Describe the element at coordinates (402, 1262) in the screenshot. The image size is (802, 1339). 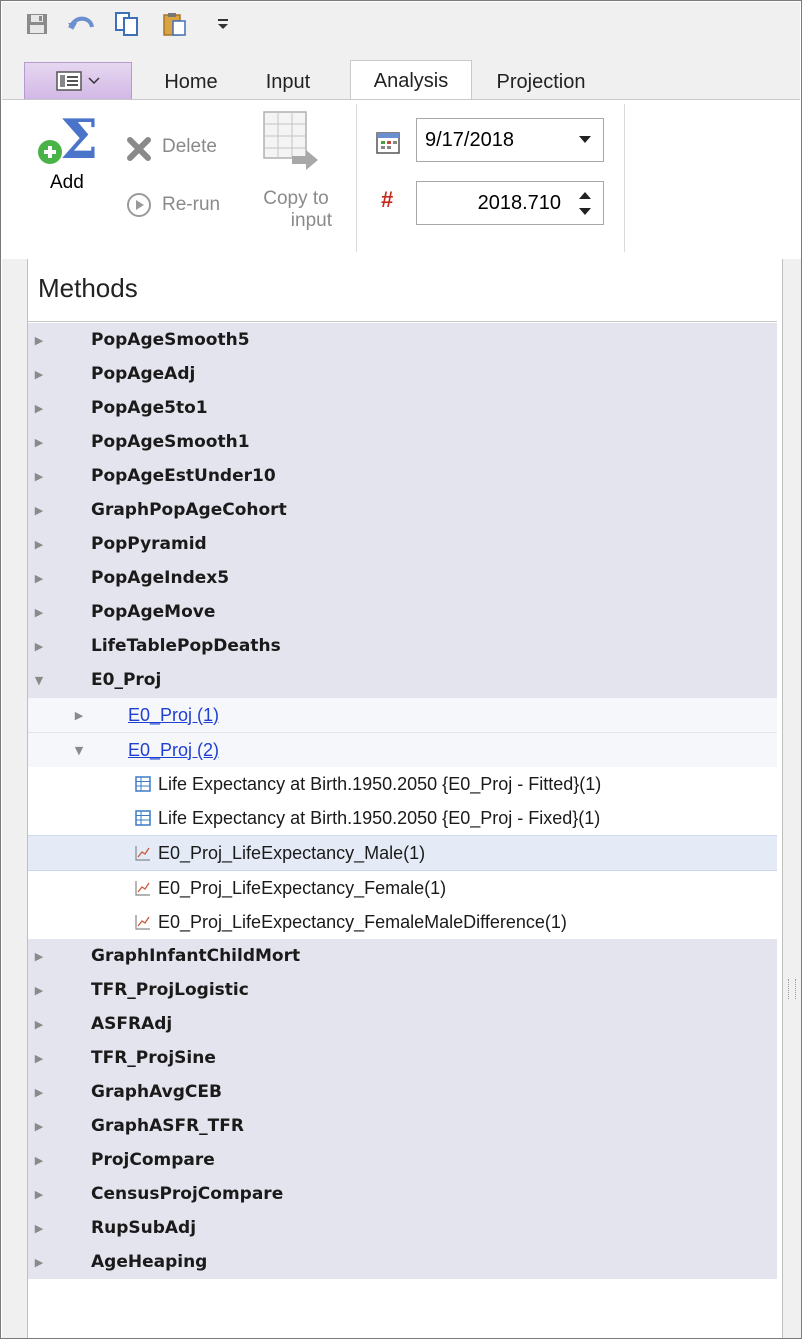
I see `tree-node: ▶ AgeHeaping` at that location.